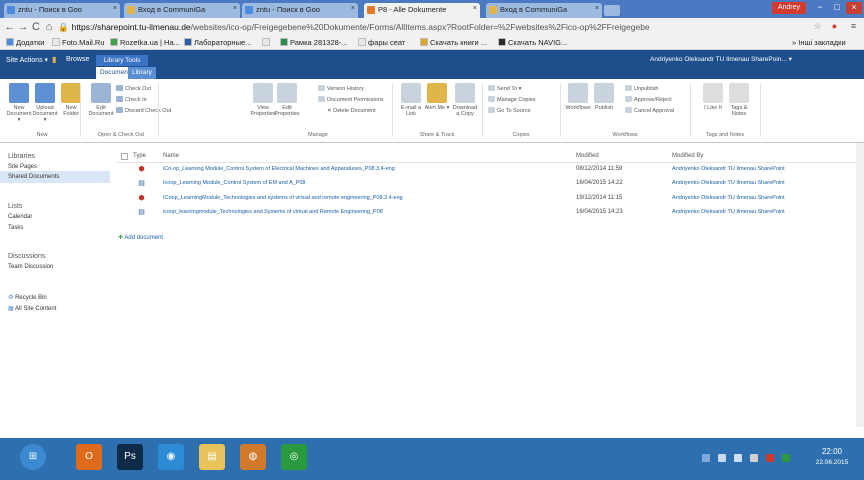 Image resolution: width=864 pixels, height=480 pixels. What do you see at coordinates (78, 43) in the screenshot?
I see `bookmark-item: Foto.Mail.Ru` at bounding box center [78, 43].